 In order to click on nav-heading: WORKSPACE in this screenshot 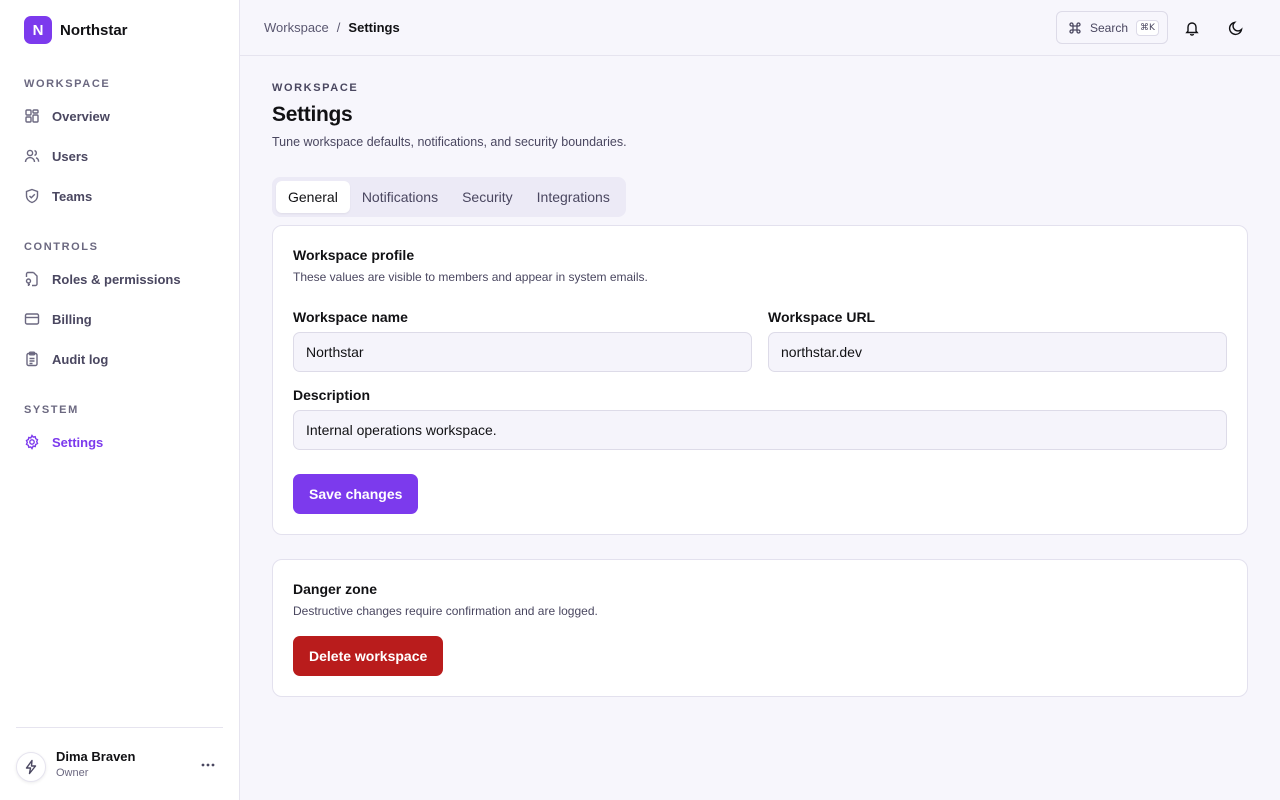, I will do `click(67, 84)`.